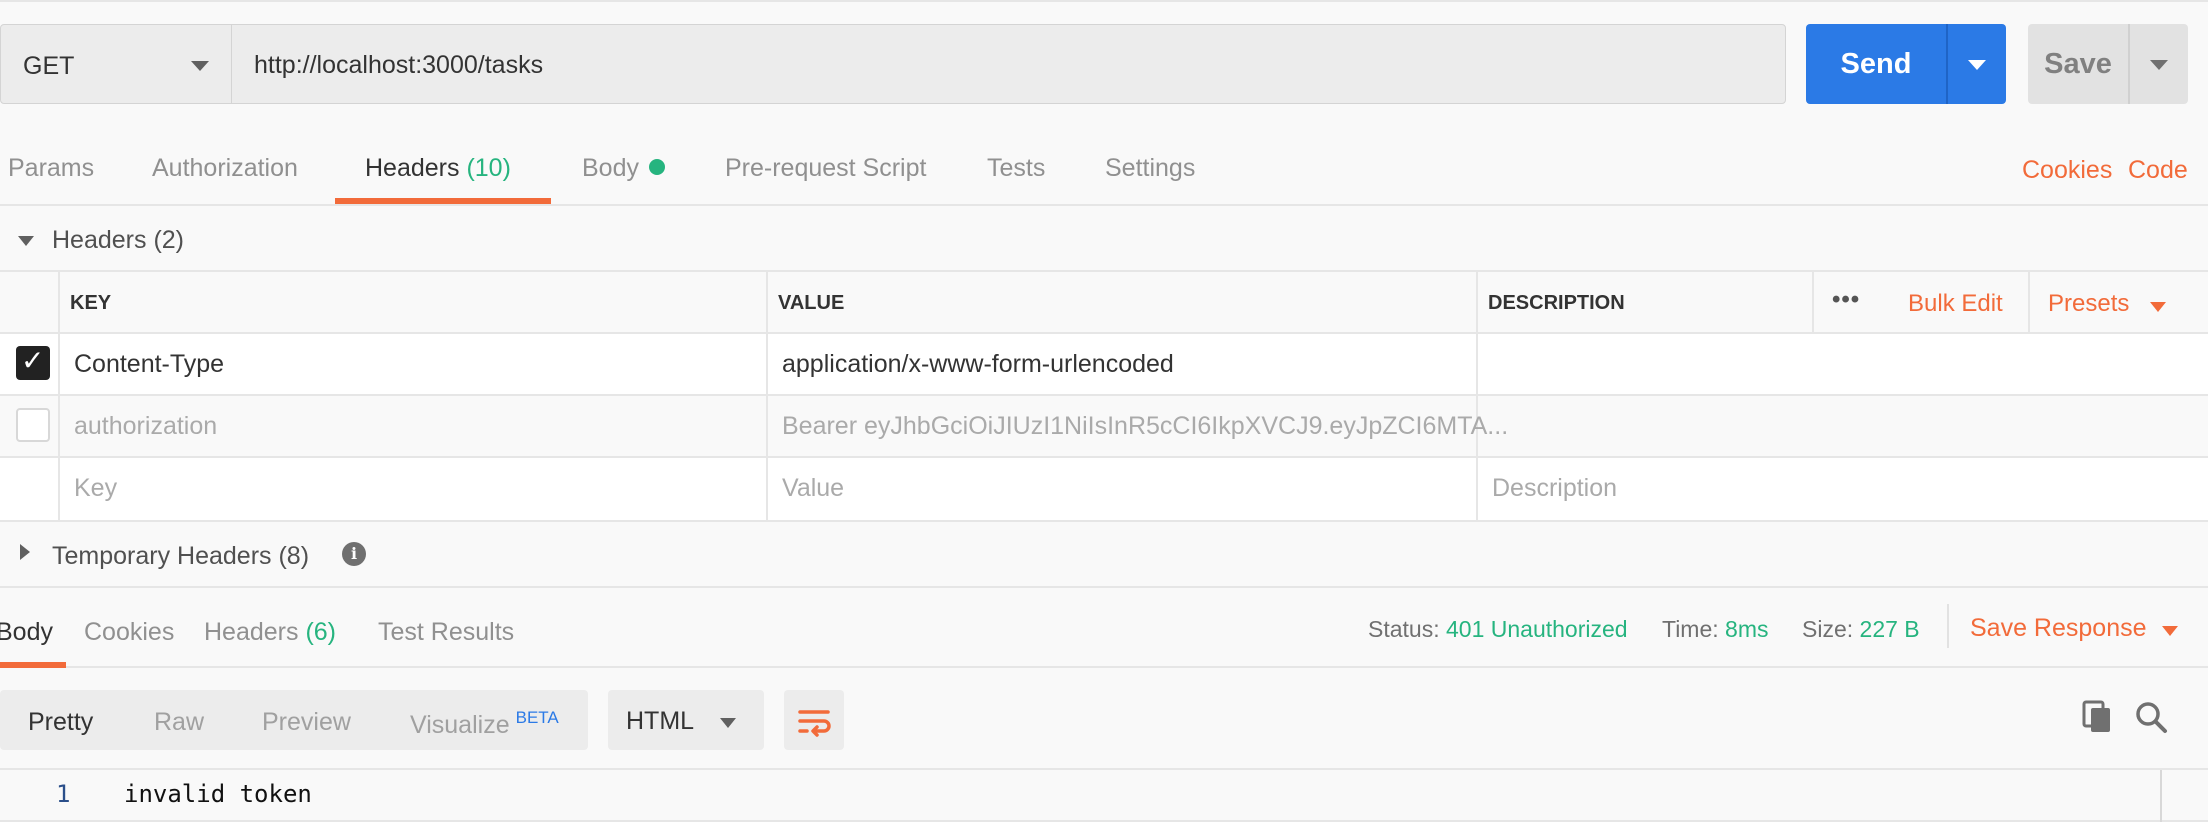 The width and height of the screenshot is (2208, 822). Describe the element at coordinates (321, 632) in the screenshot. I see `tab-response-headers-count: (6)` at that location.